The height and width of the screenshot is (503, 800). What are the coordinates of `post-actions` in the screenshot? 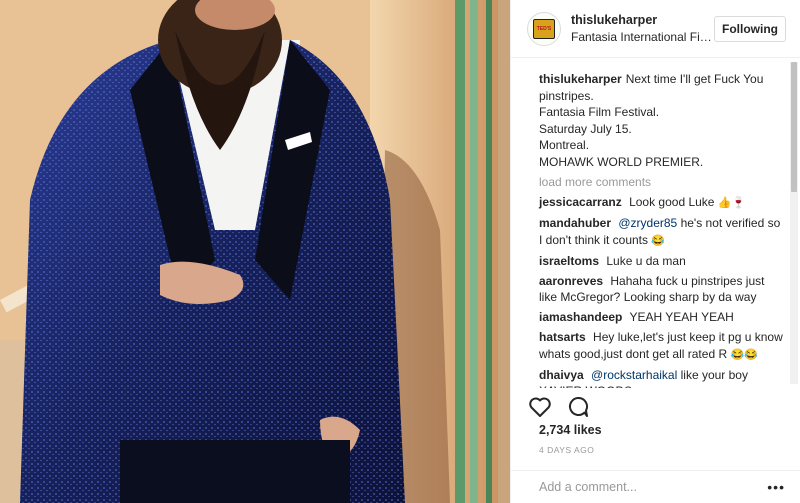 It's located at (559, 407).